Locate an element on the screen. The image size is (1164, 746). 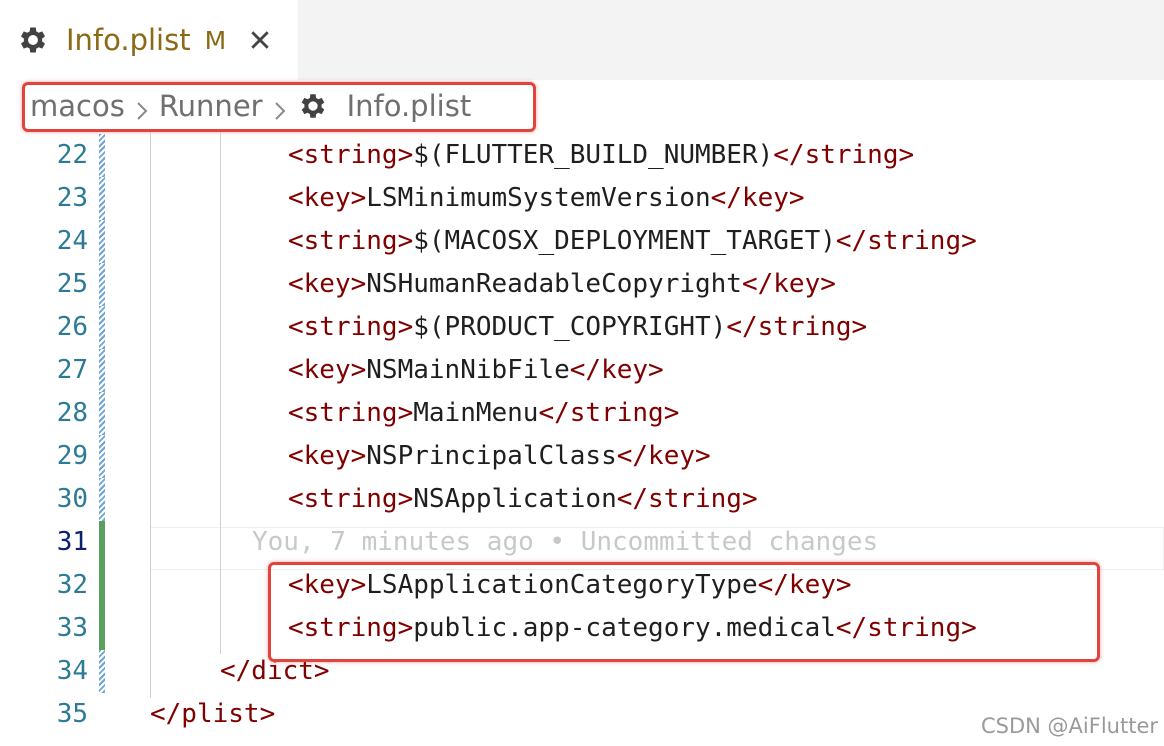
line-number: 27 is located at coordinates (72, 370).